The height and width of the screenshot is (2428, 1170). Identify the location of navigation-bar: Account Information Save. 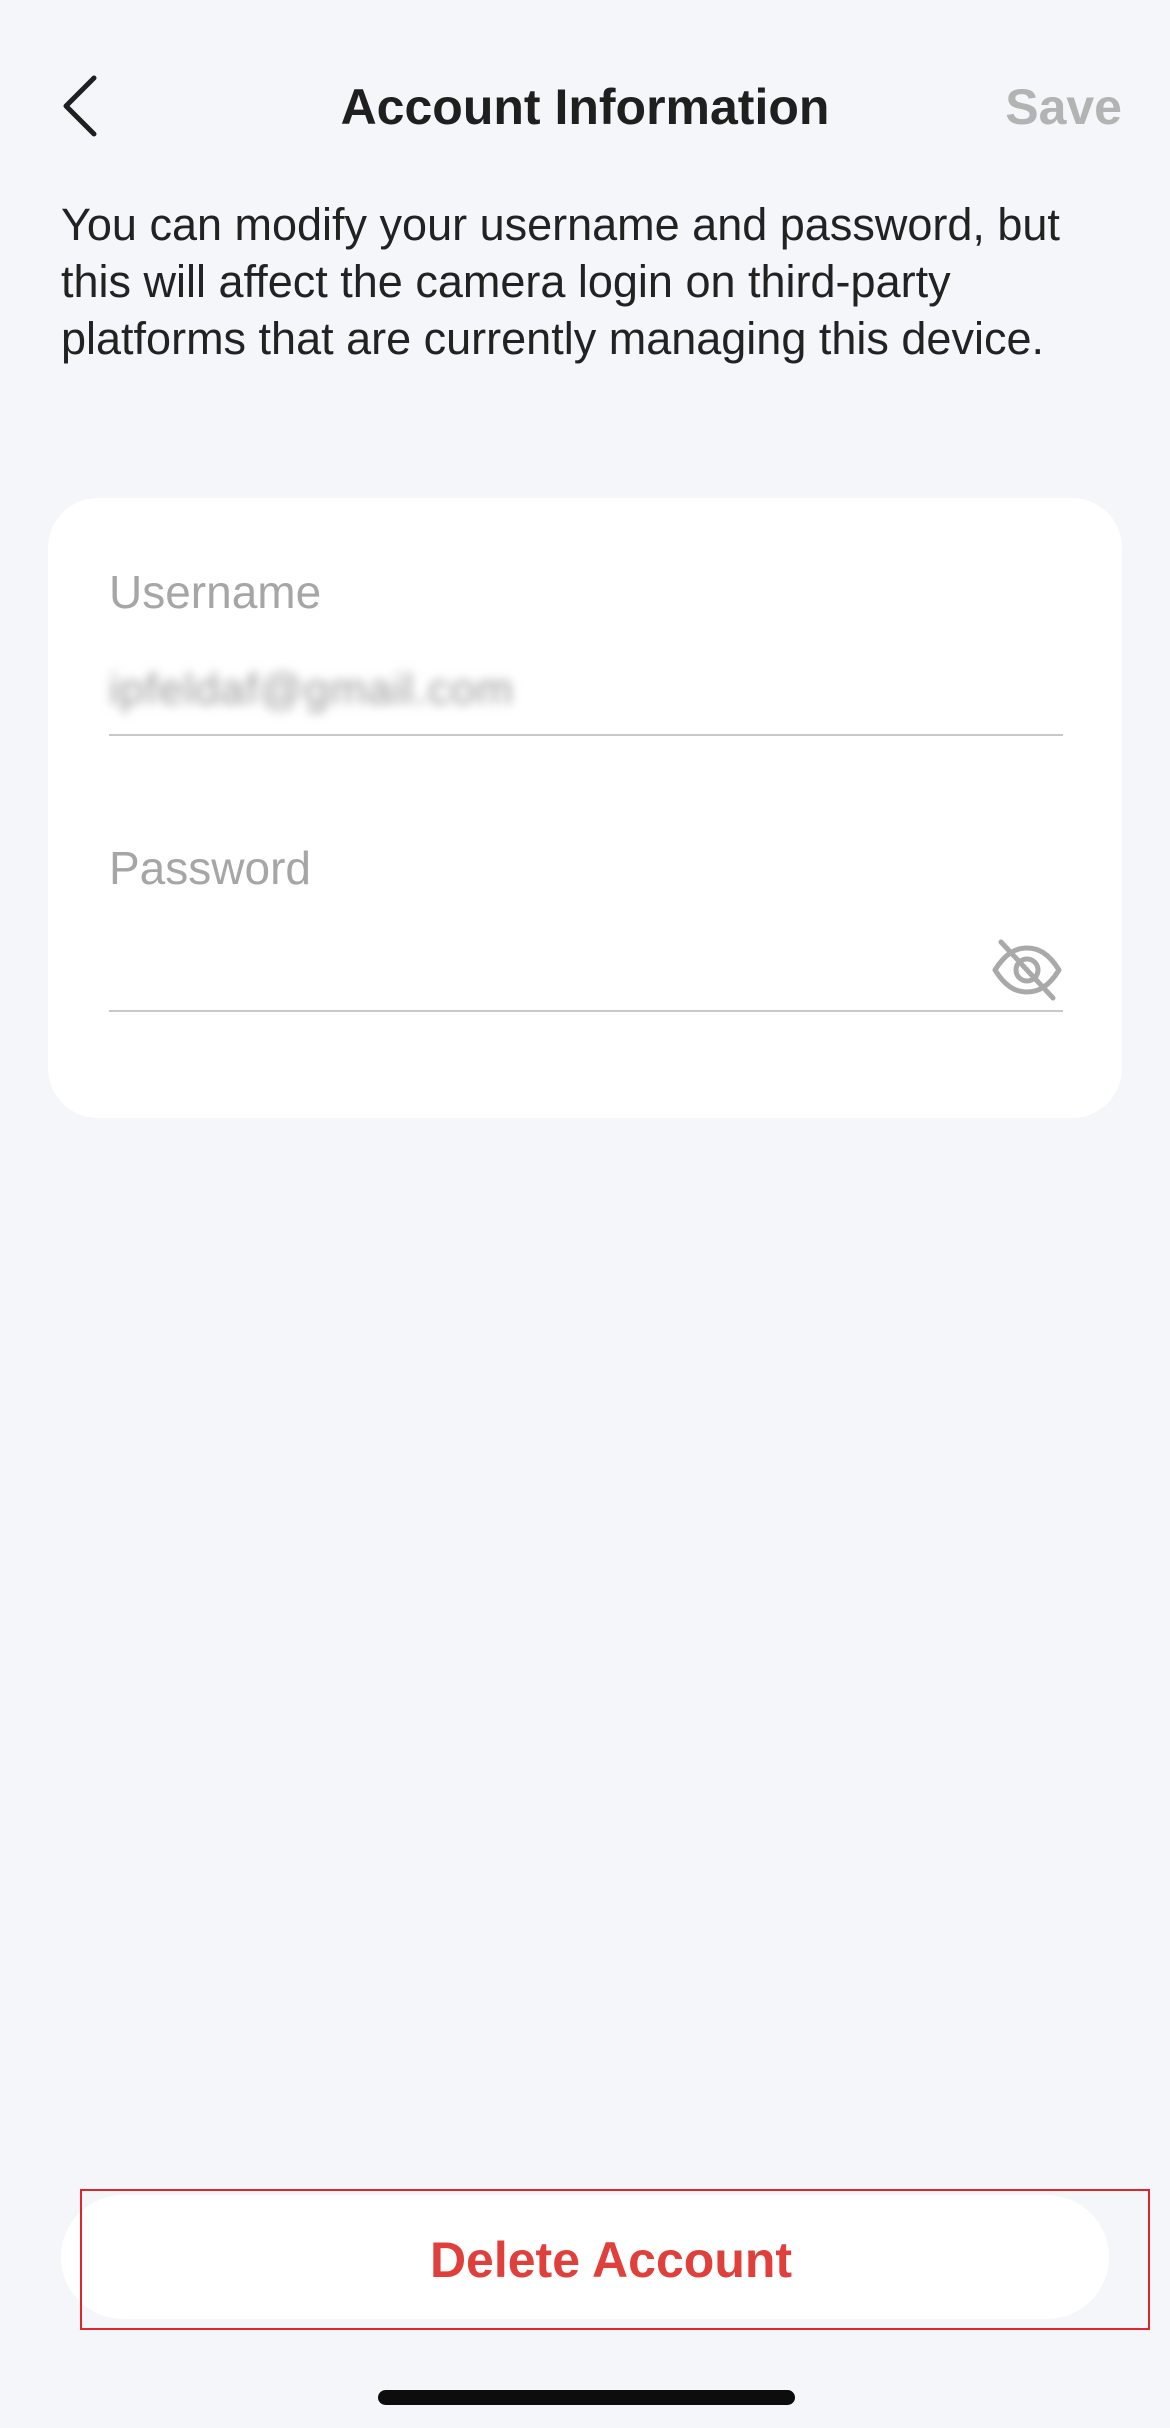
(585, 107).